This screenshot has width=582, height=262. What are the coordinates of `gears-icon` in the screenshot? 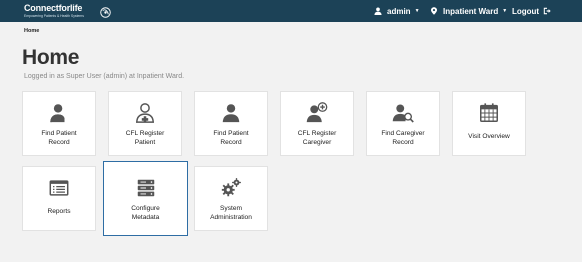 It's located at (231, 188).